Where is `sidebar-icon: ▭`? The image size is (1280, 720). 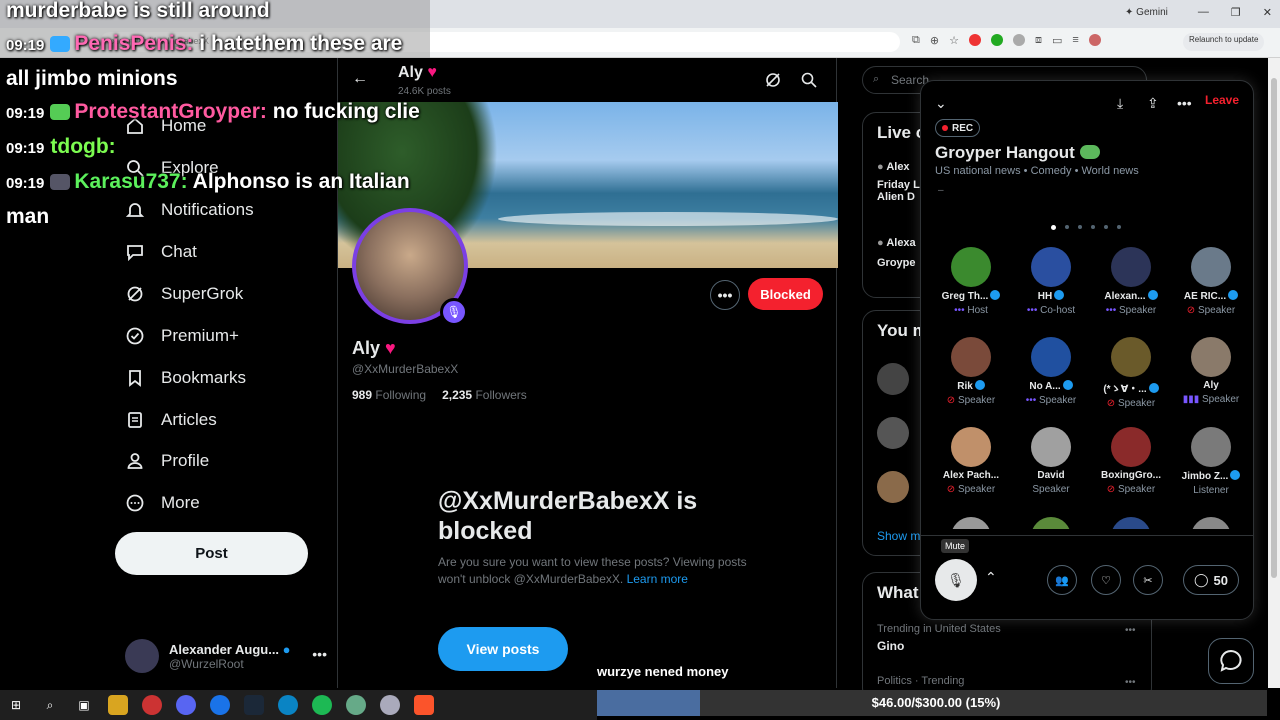 sidebar-icon: ▭ is located at coordinates (1057, 40).